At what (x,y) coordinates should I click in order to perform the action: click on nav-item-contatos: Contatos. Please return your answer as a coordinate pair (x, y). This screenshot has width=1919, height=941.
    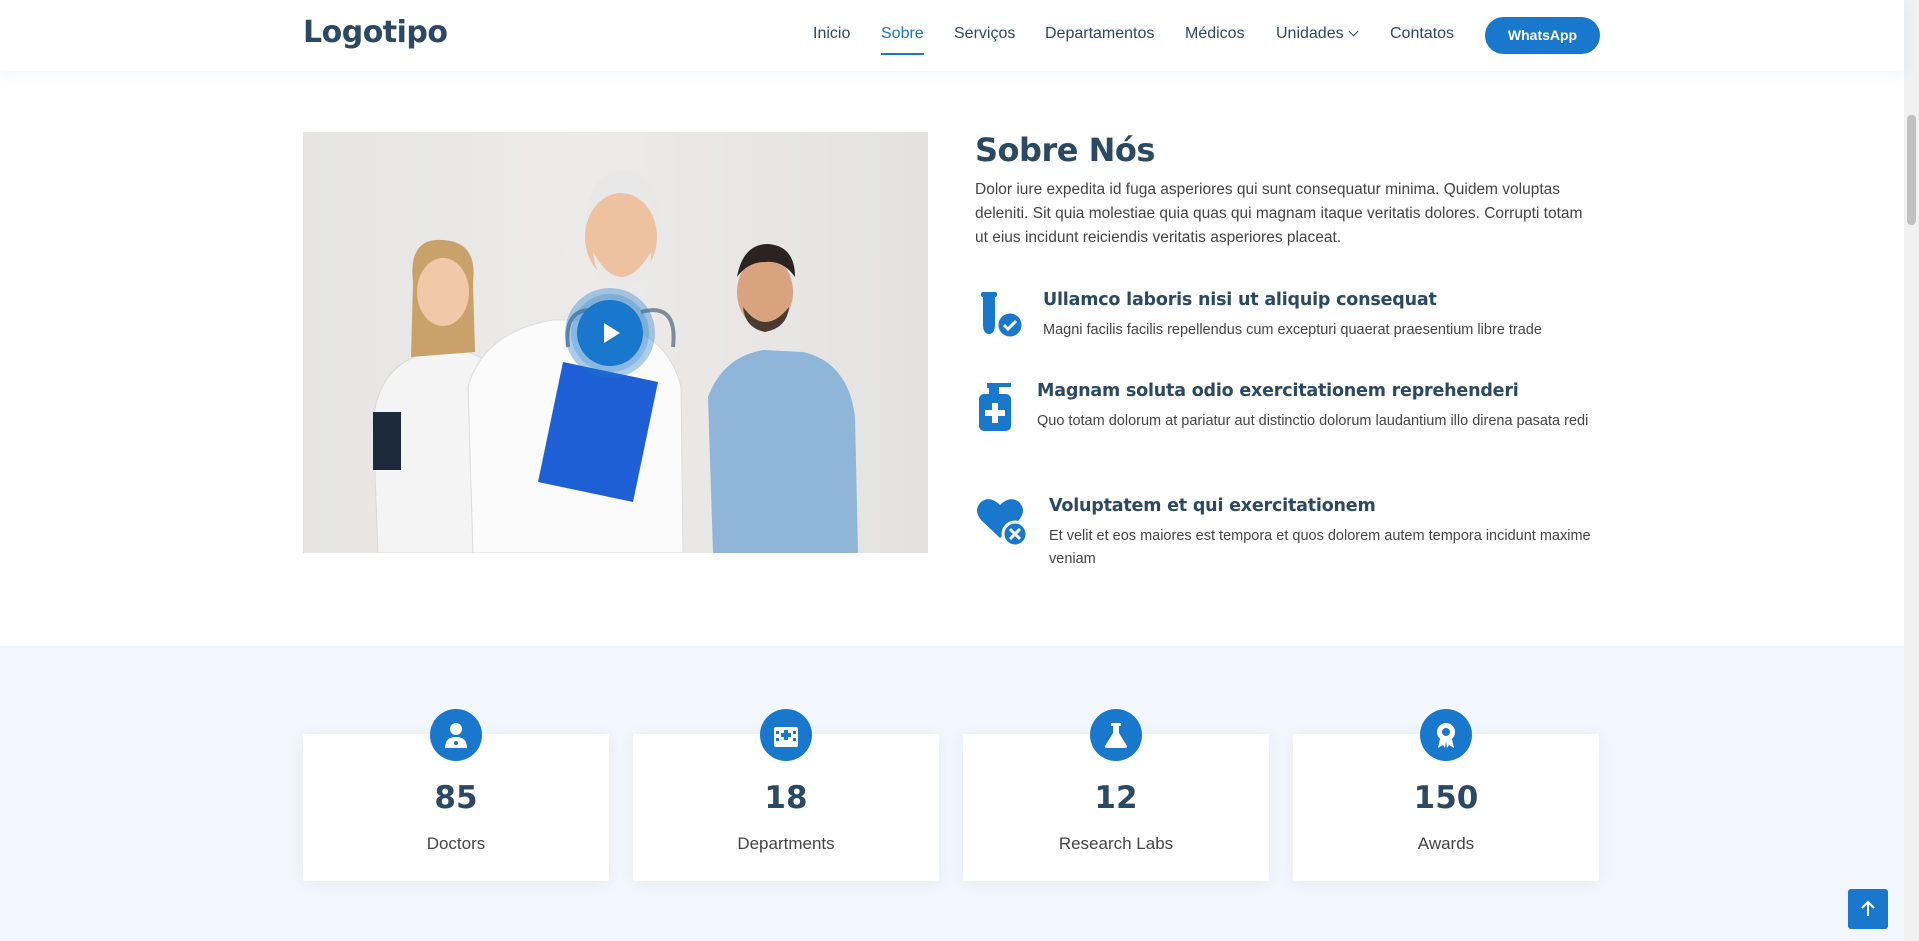
    Looking at the image, I should click on (1422, 34).